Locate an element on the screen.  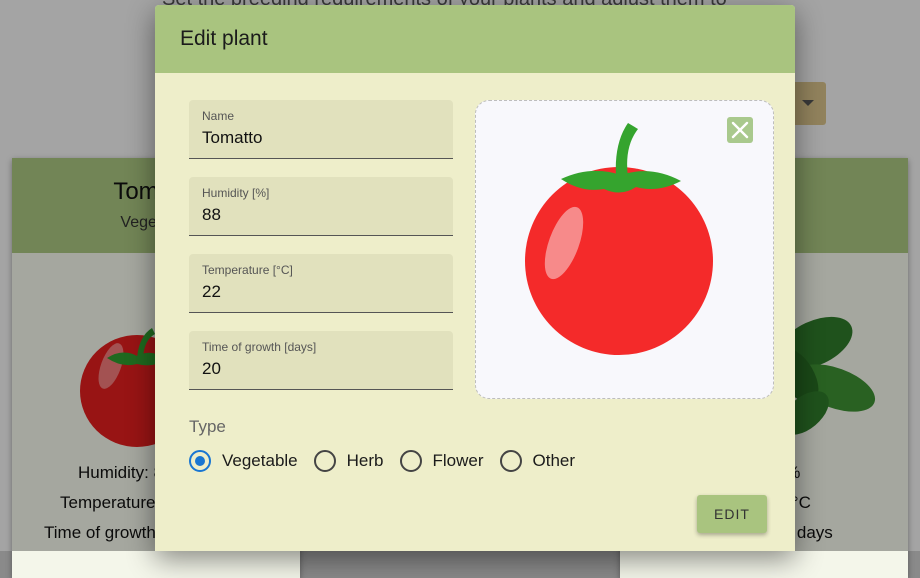
dialog-title: Edit plant is located at coordinates (224, 38).